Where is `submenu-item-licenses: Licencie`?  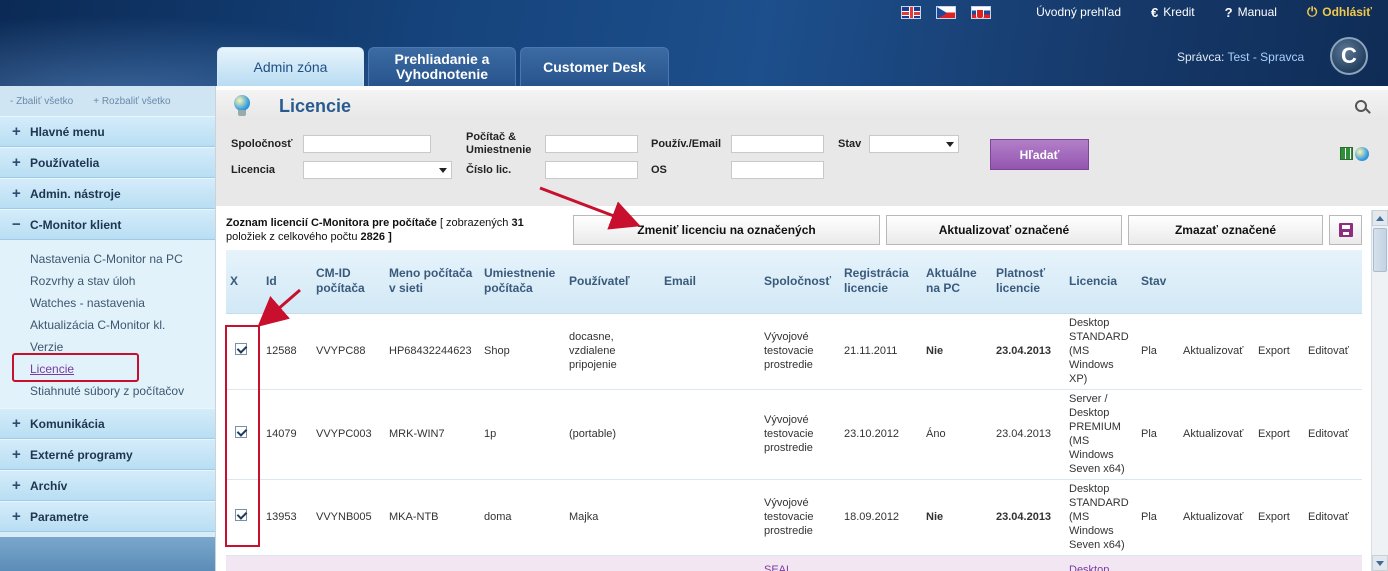 submenu-item-licenses: Licencie is located at coordinates (122, 369).